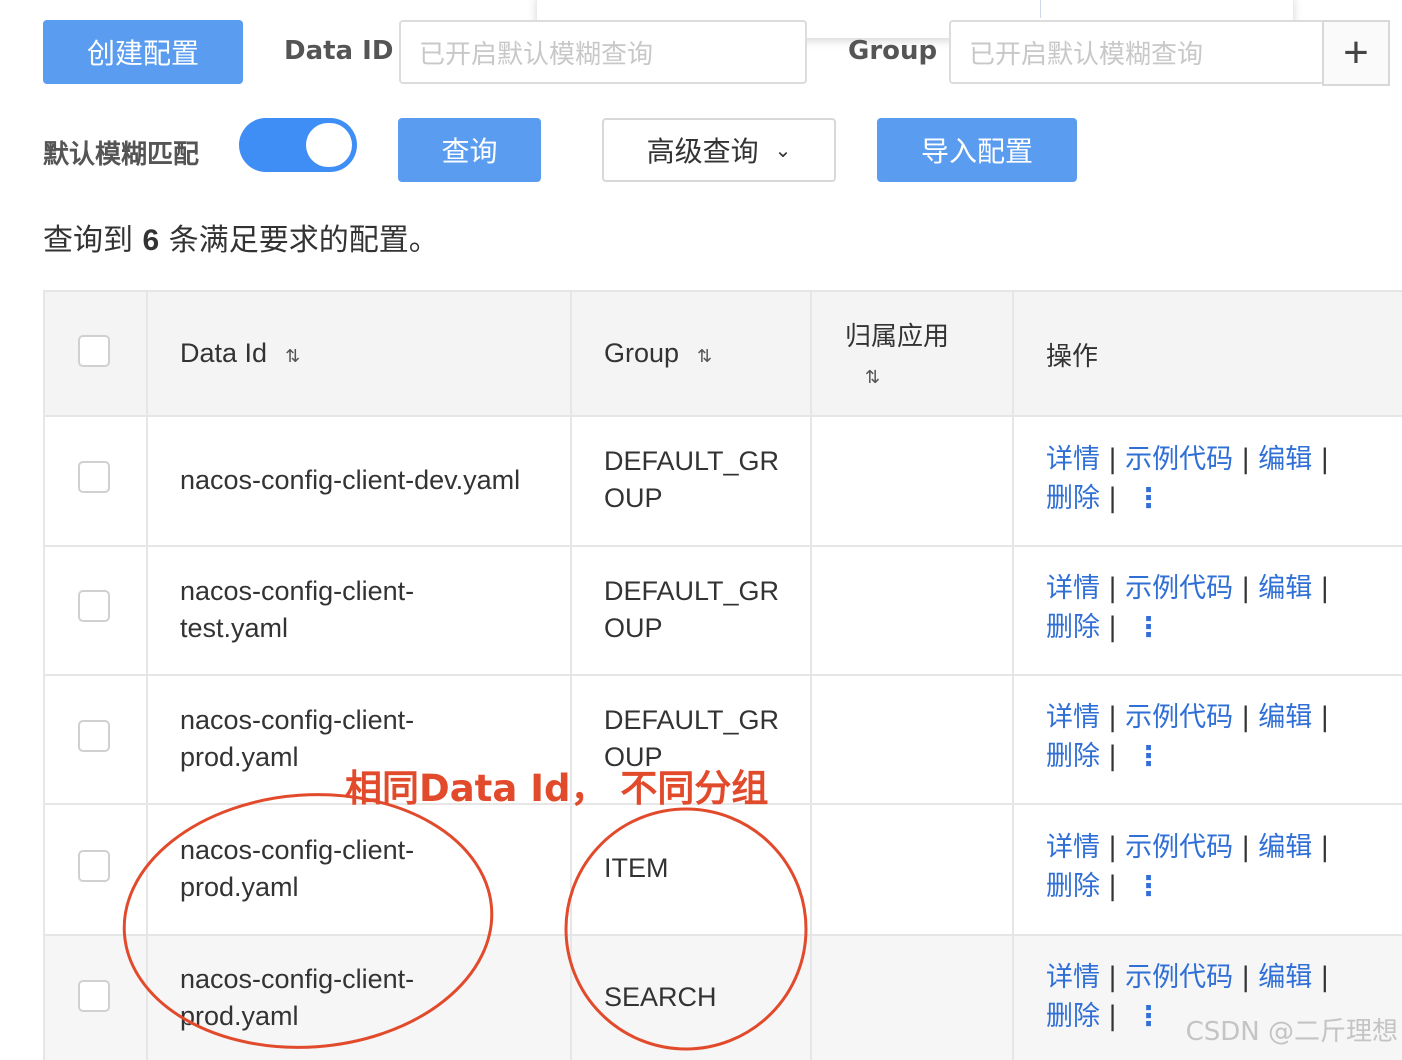 The width and height of the screenshot is (1402, 1060). Describe the element at coordinates (686, 929) in the screenshot. I see `annotation-circle-group` at that location.